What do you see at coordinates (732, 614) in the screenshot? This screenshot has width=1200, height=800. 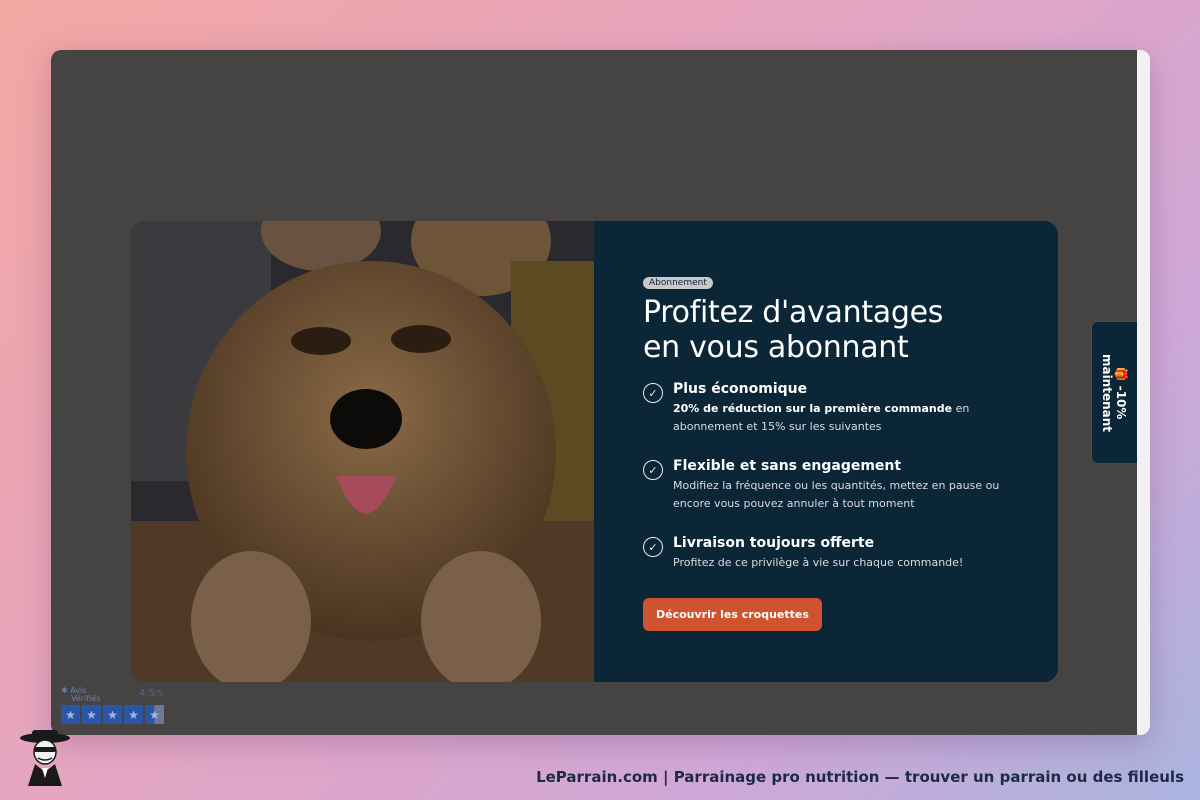 I see `discover-croquettes-button: Découvrir les croquettes` at bounding box center [732, 614].